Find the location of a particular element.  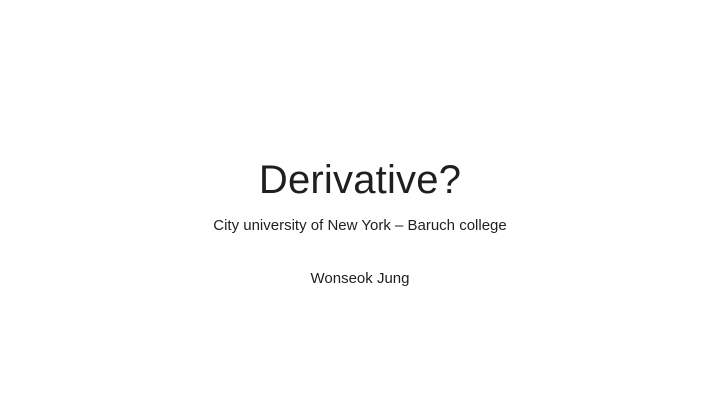

slide-subtitle-author: Wonseok Jung is located at coordinates (360, 278).